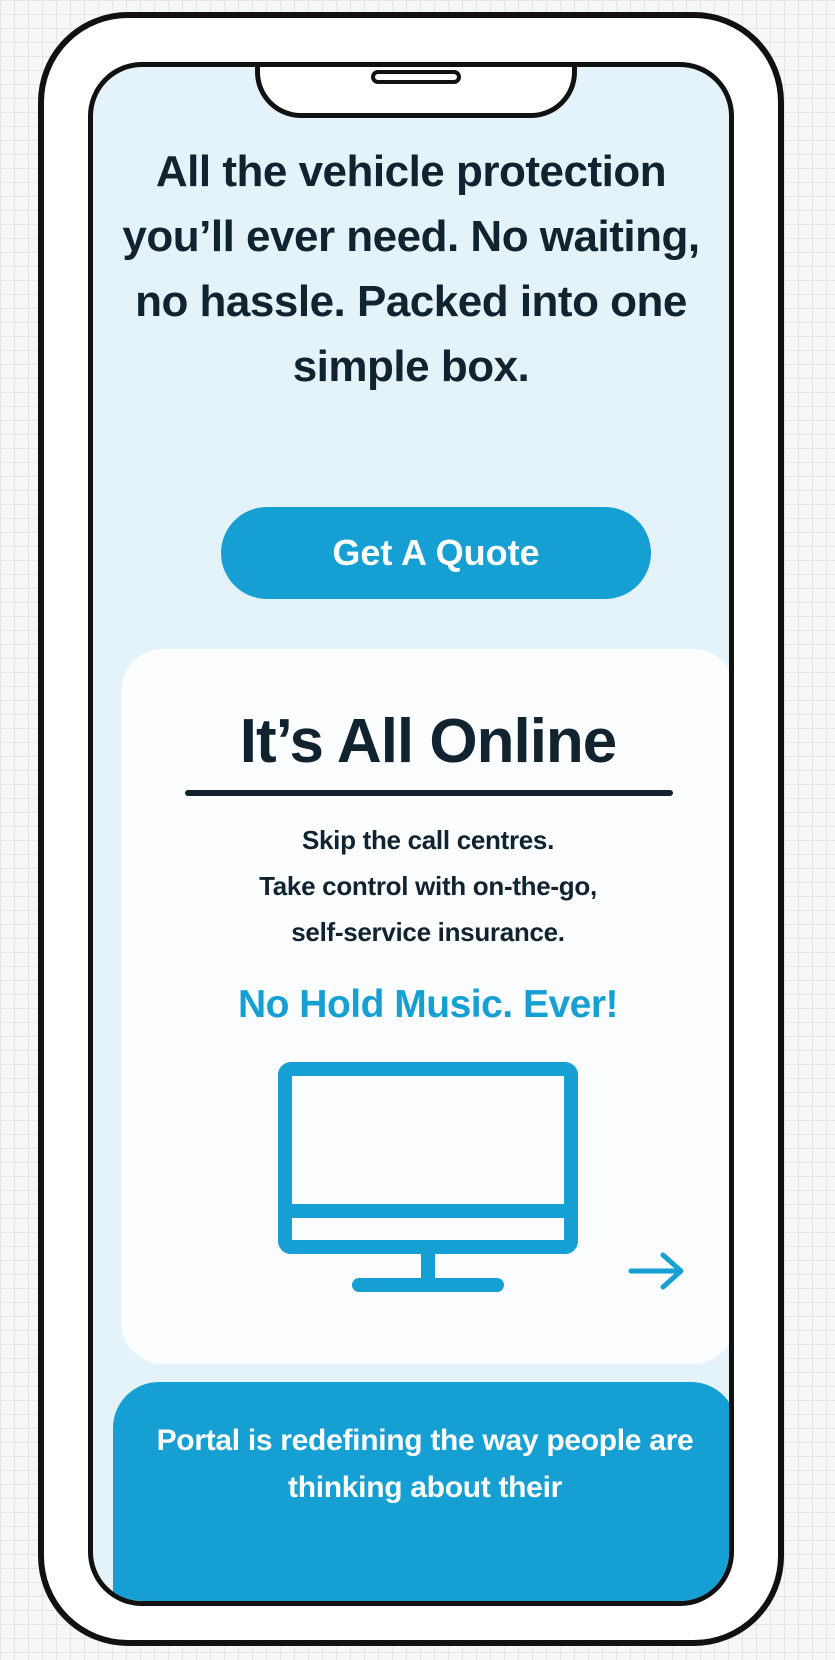 This screenshot has height=1660, width=835. Describe the element at coordinates (428, 1004) in the screenshot. I see `card-tagline: No Hold Music. Ever!` at that location.